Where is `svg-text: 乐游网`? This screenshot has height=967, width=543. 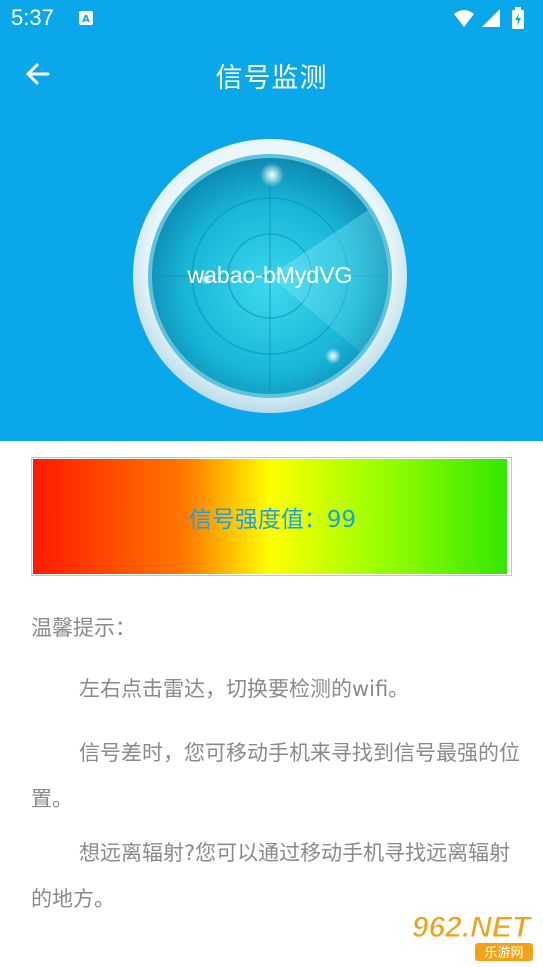
svg-text: 乐游网 is located at coordinates (503, 953).